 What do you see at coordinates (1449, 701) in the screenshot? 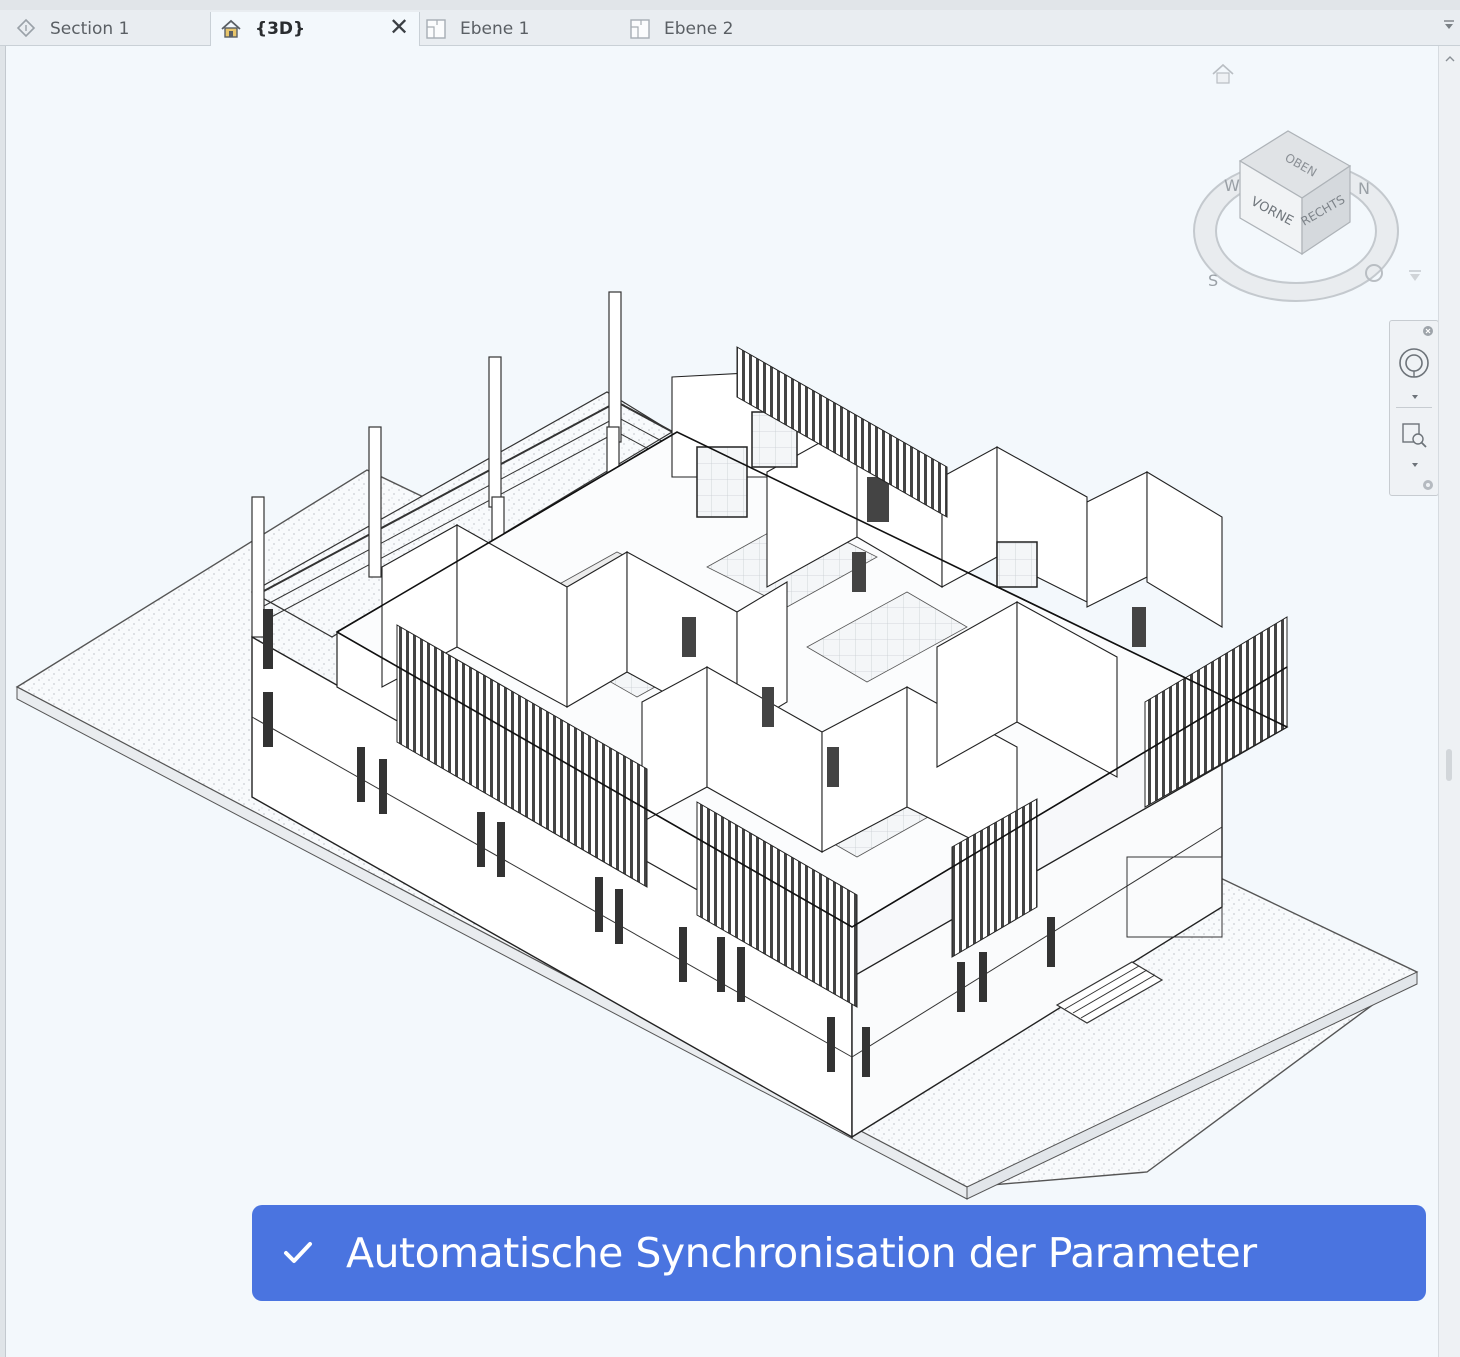
I see `vertical-scrollbar` at bounding box center [1449, 701].